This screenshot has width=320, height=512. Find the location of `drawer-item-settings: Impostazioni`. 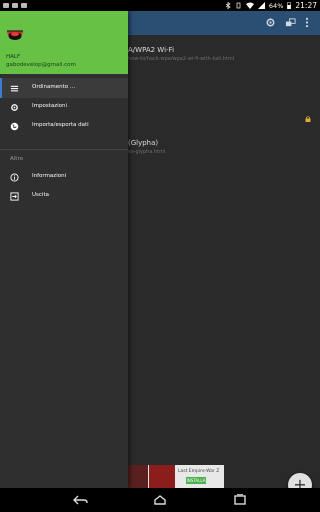

drawer-item-settings: Impostazioni is located at coordinates (64, 107).